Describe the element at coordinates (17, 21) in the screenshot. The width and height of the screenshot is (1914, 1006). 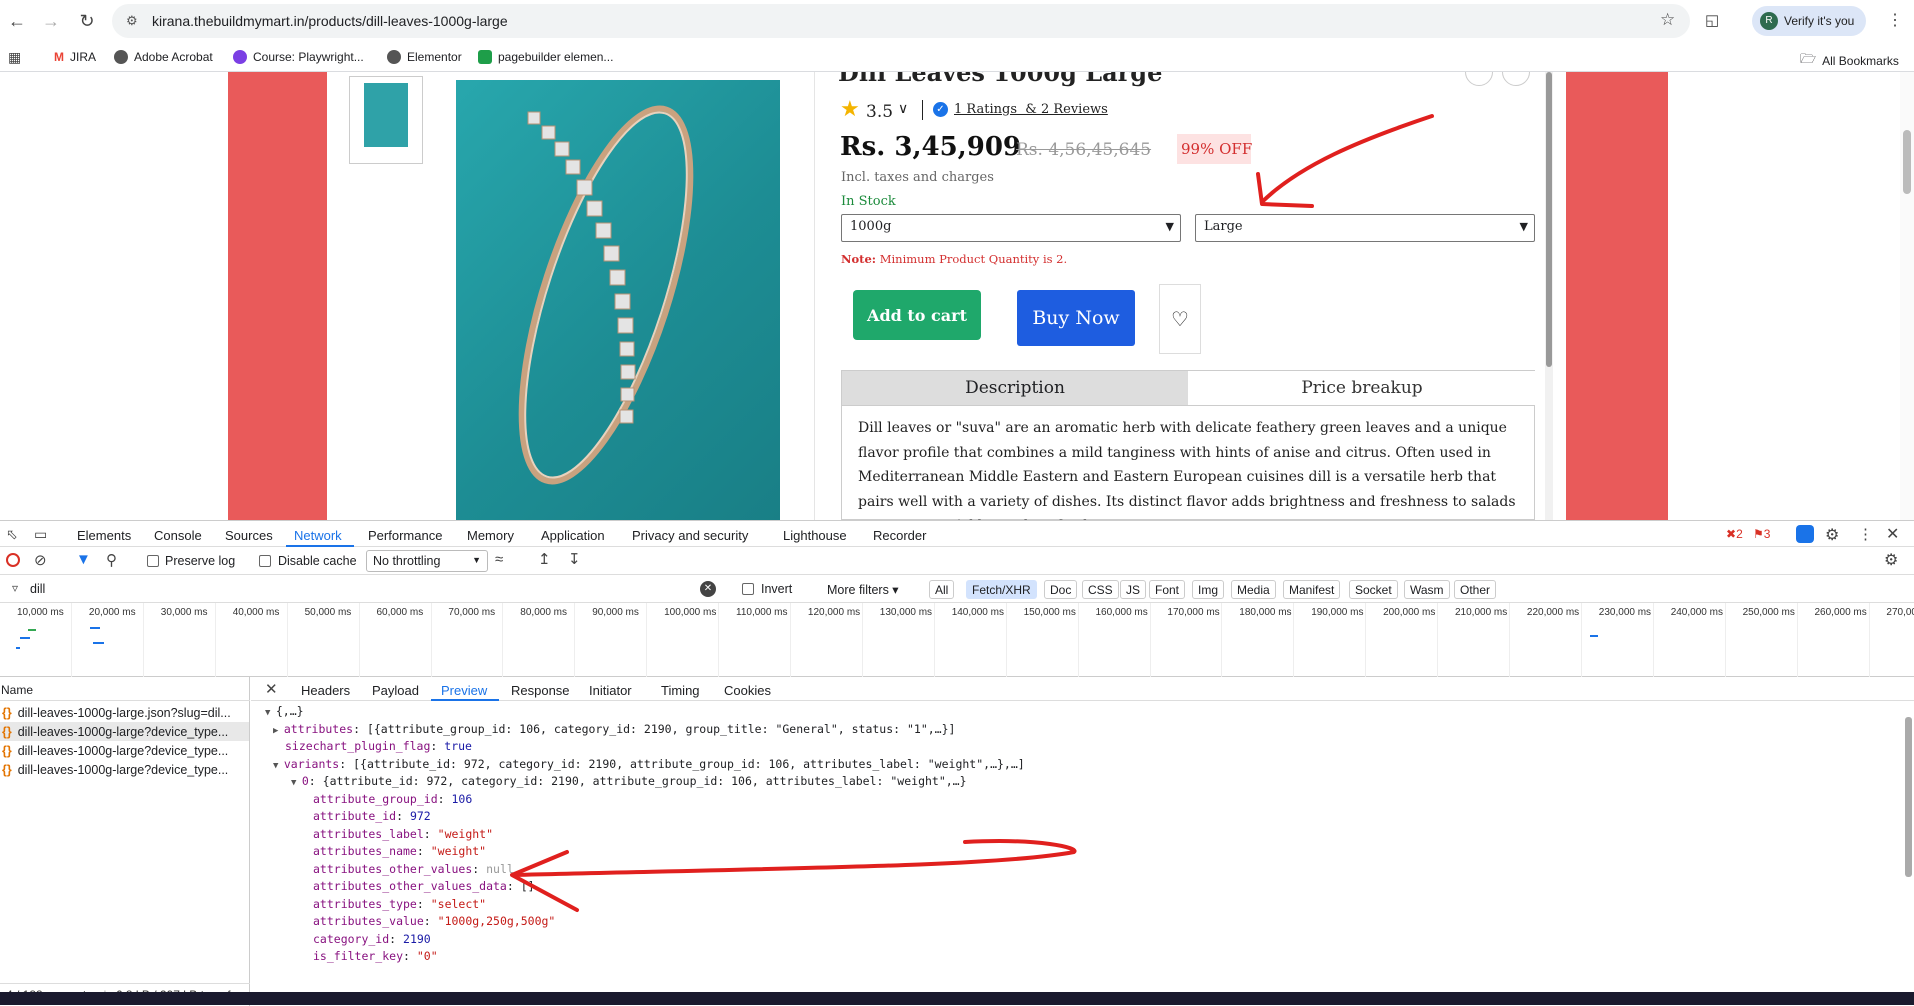
I see `back-icon: ←` at that location.